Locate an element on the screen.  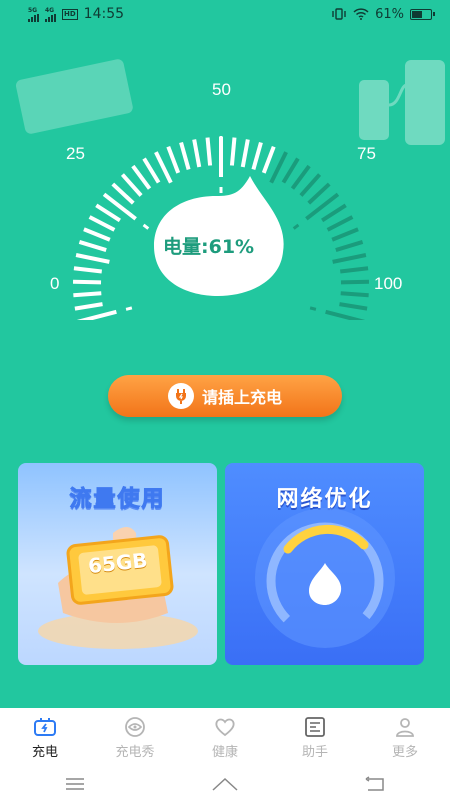
status-bar: 5G 4G HD 14:55 61% is located at coordinates (225, 14).